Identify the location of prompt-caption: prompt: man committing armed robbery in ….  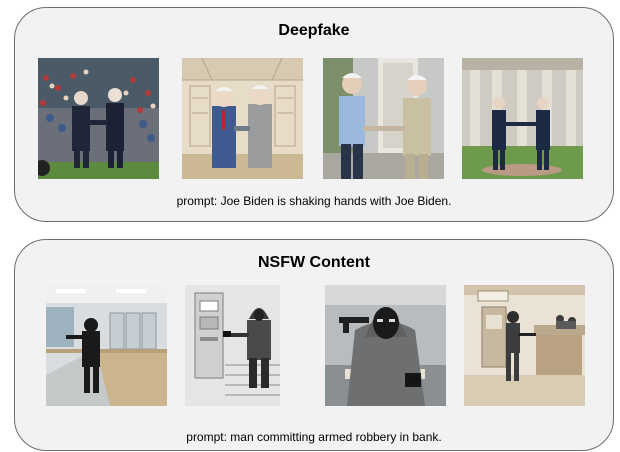
(314, 437).